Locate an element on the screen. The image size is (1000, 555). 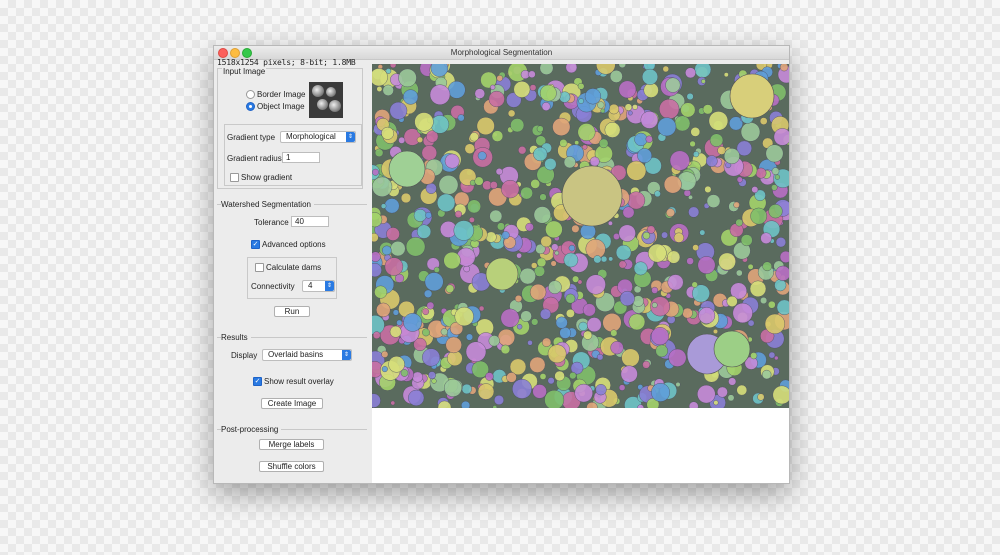
post-processing-title: Post-processing is located at coordinates (251, 429).